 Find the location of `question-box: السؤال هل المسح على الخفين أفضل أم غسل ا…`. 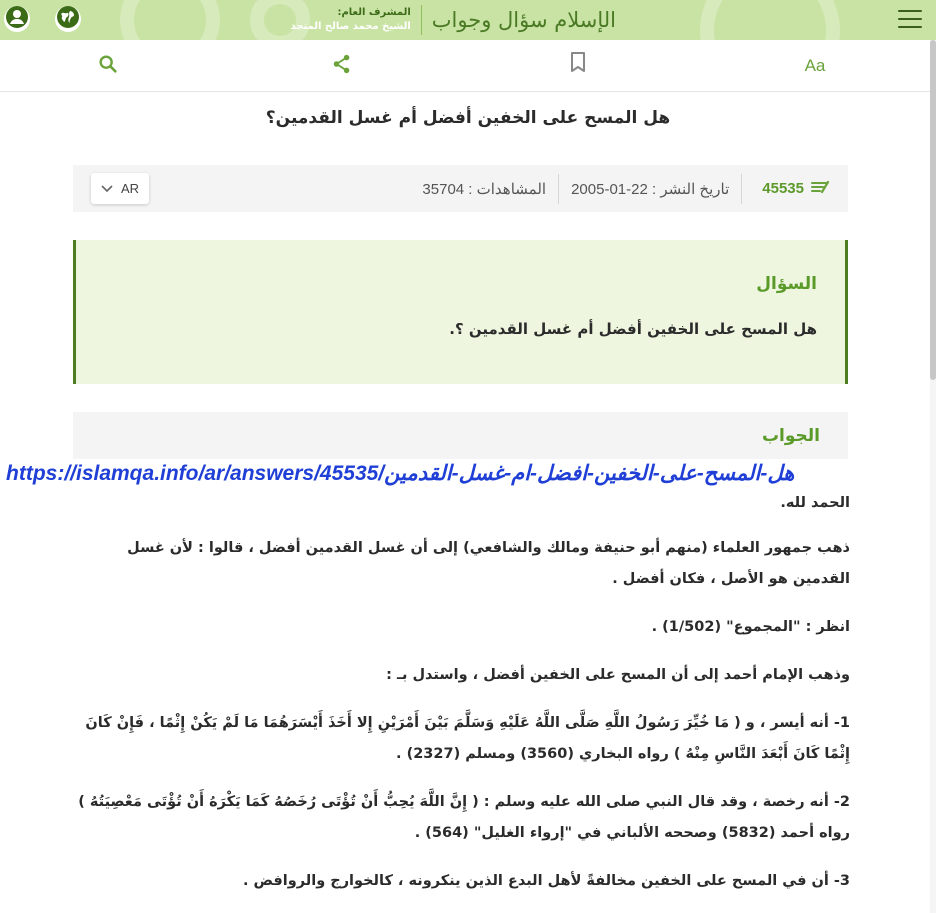

question-box: السؤال هل المسح على الخفين أفضل أم غسل ا… is located at coordinates (460, 312).